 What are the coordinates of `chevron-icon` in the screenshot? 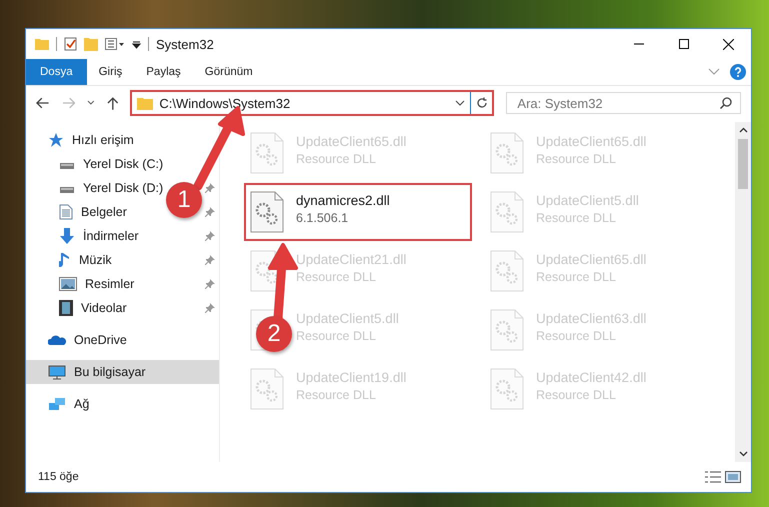 It's located at (714, 72).